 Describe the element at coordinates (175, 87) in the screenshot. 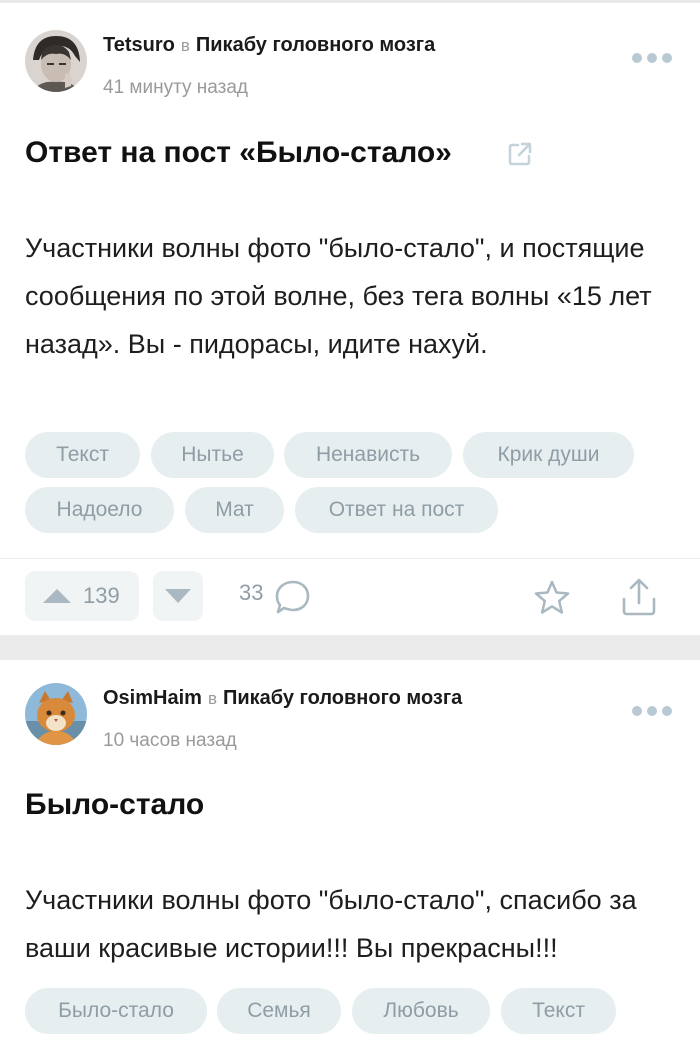

I see `post-time: 41 минуту назад` at that location.